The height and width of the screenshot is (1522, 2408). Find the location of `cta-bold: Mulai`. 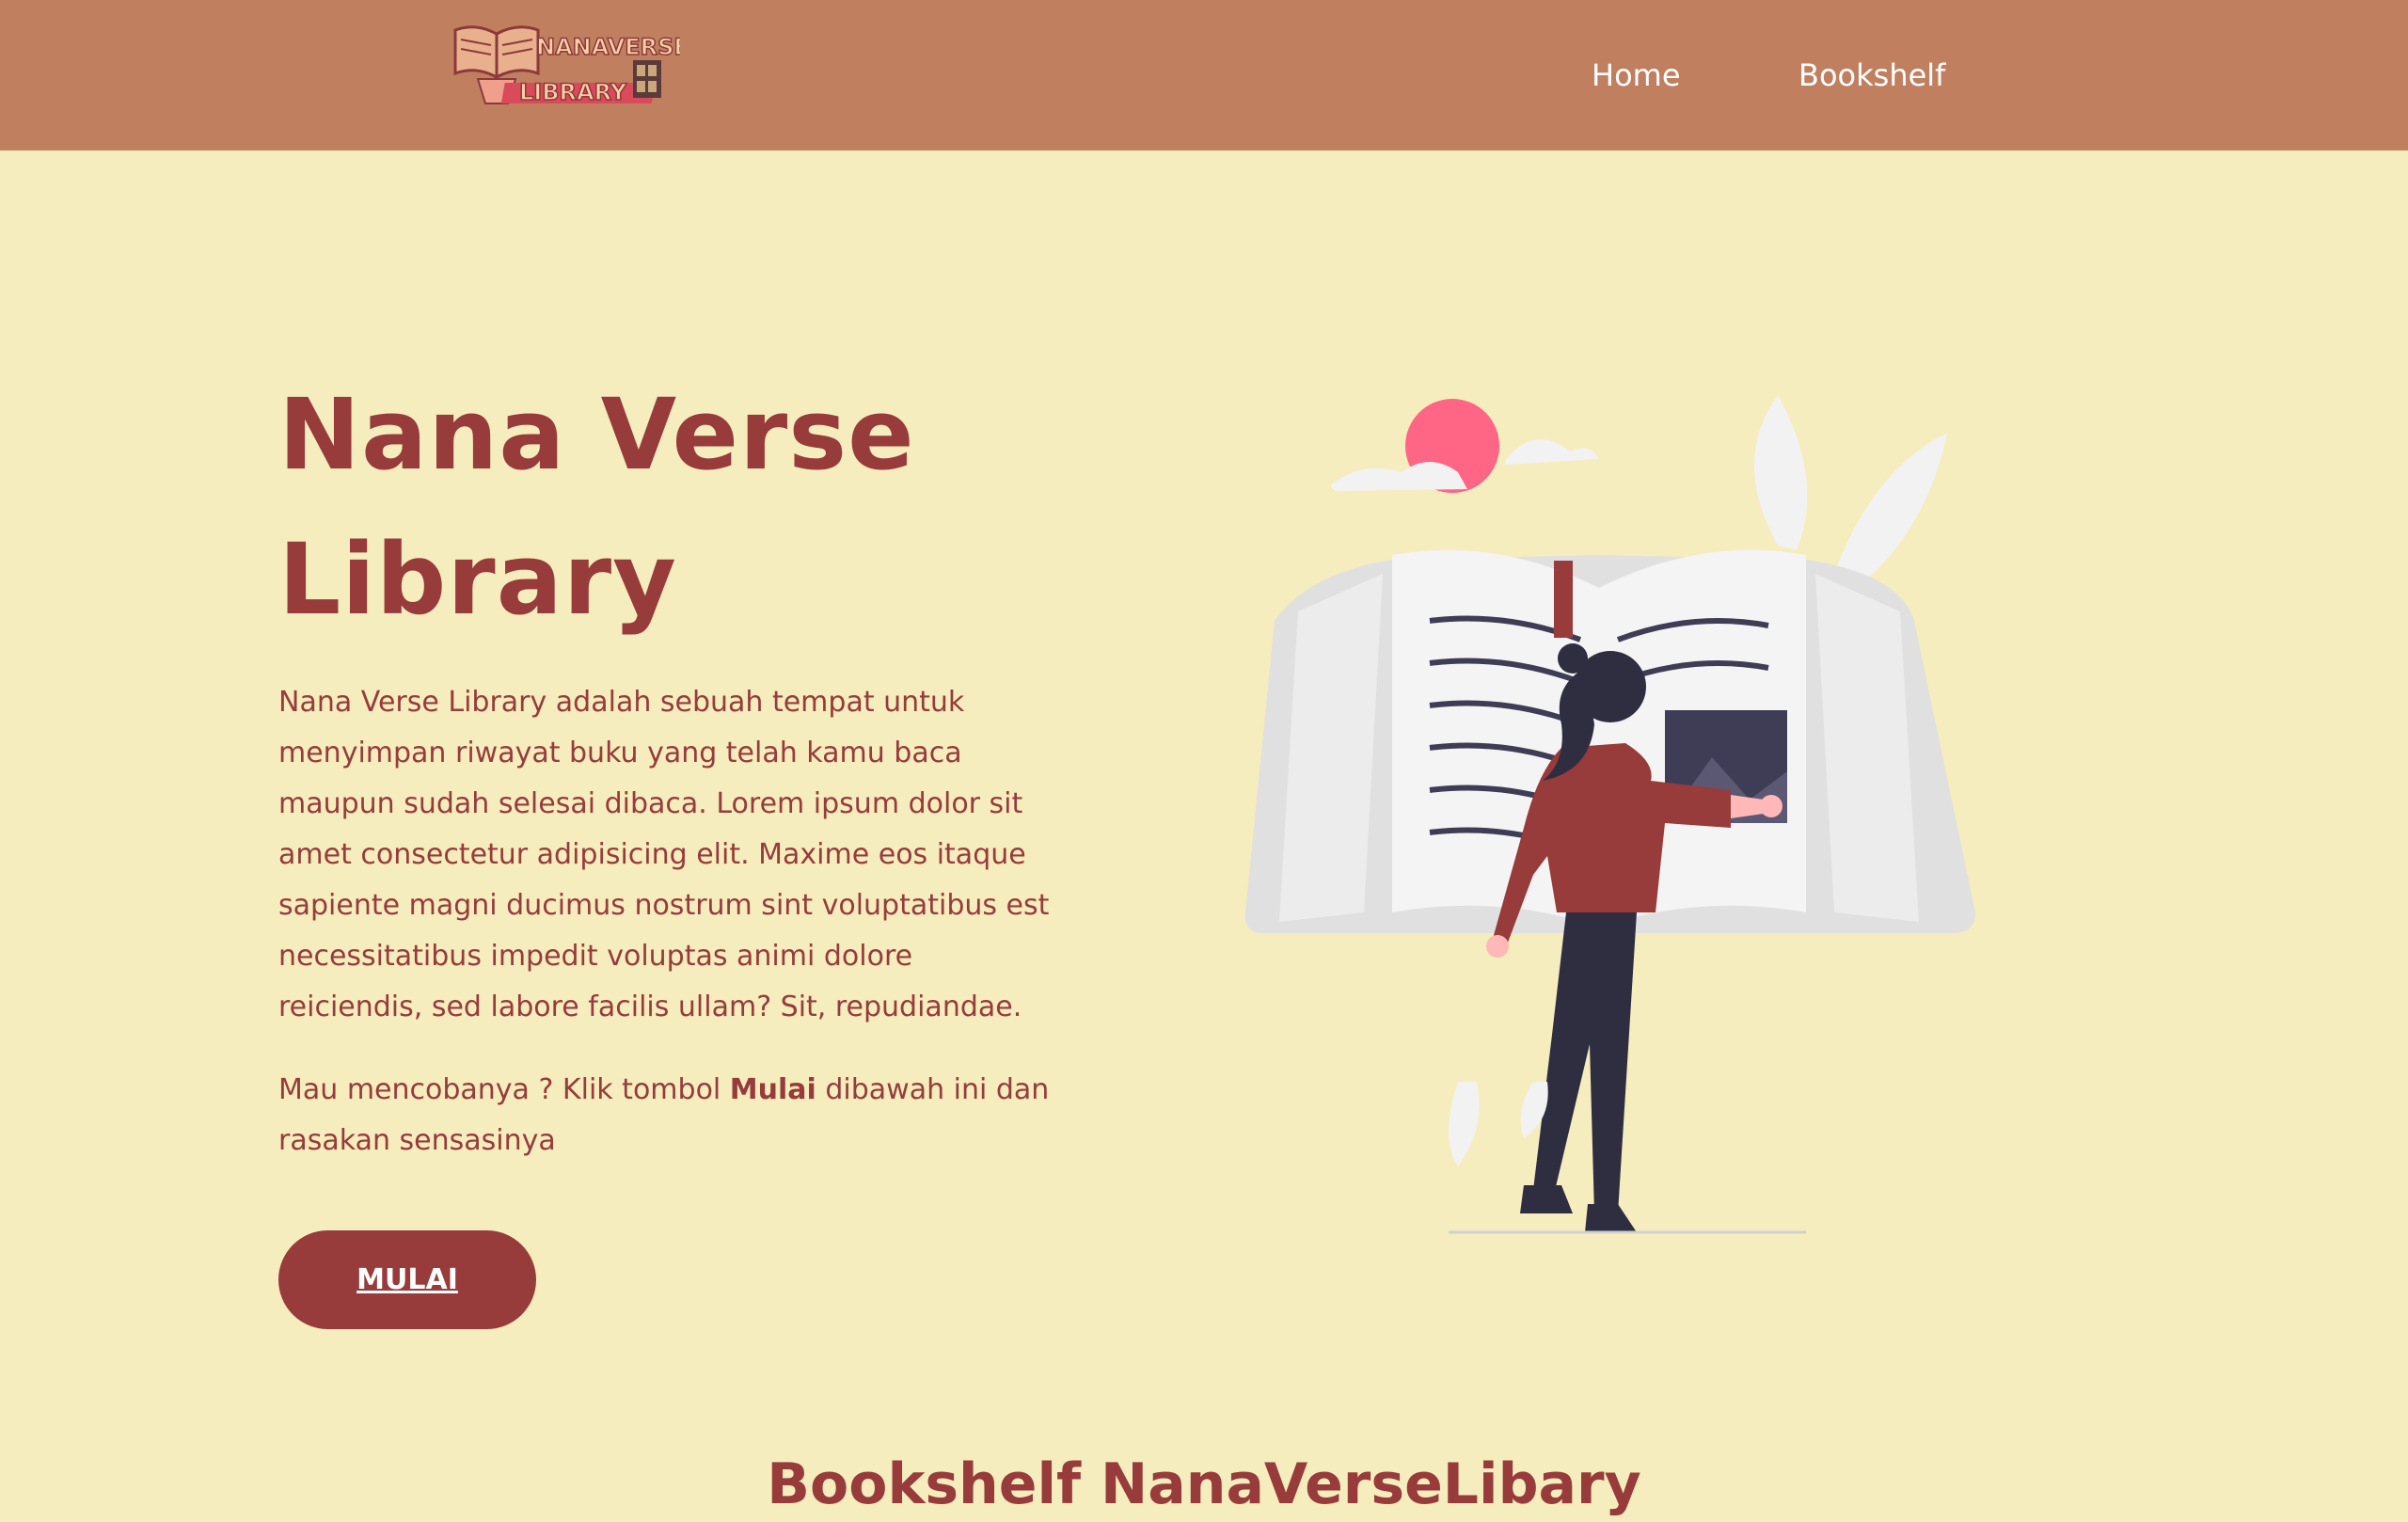

cta-bold: Mulai is located at coordinates (773, 1089).